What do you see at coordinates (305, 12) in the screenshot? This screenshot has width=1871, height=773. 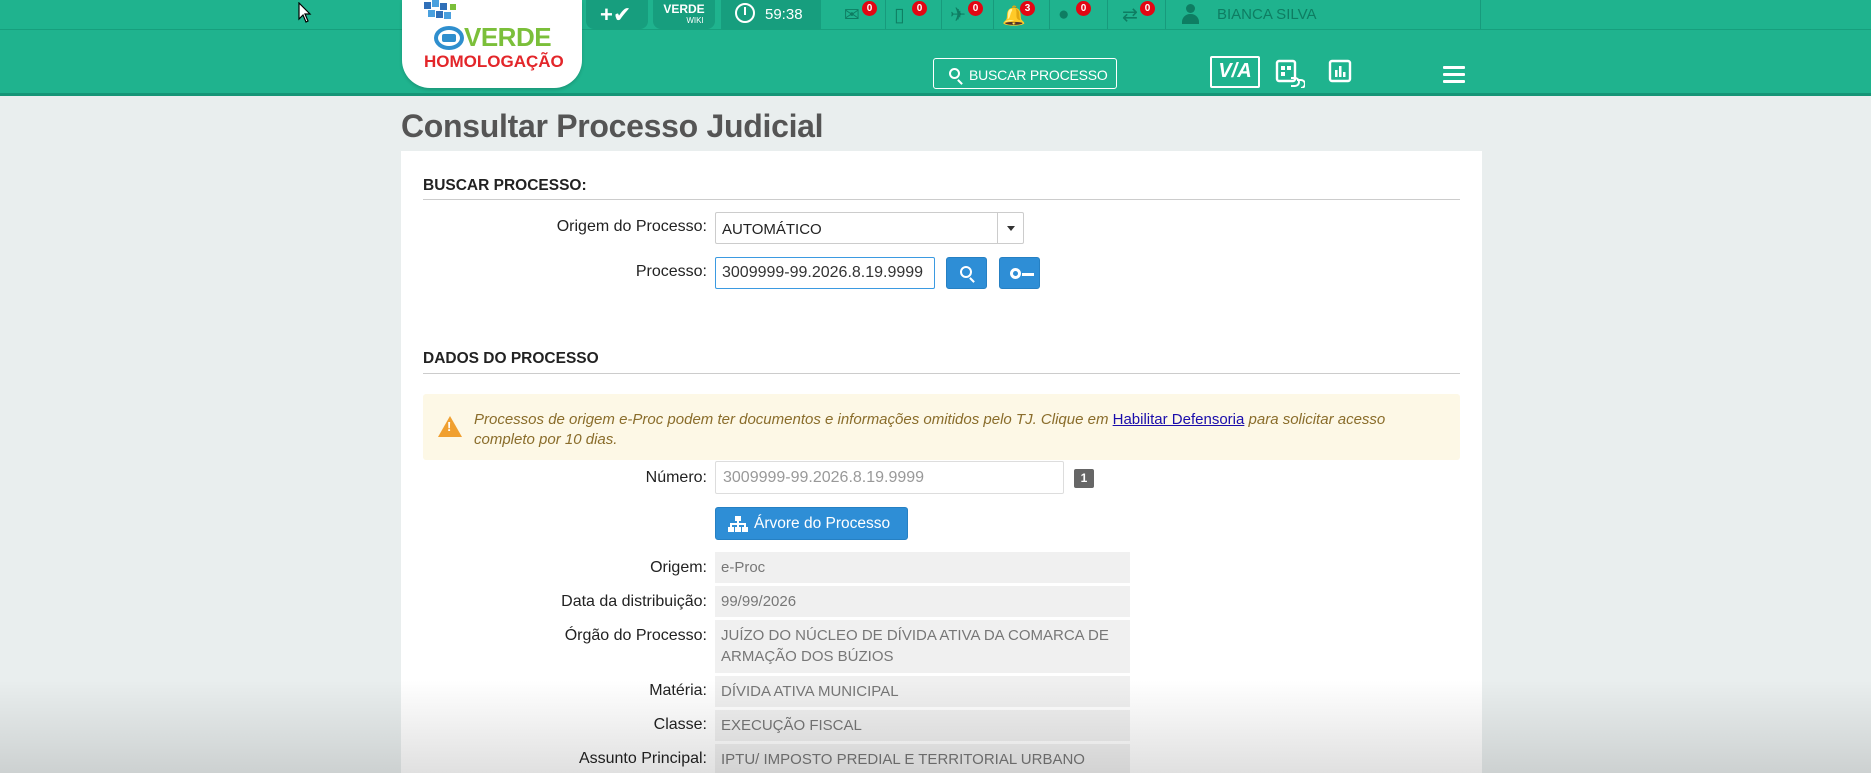 I see `mouse-cursor-icon` at bounding box center [305, 12].